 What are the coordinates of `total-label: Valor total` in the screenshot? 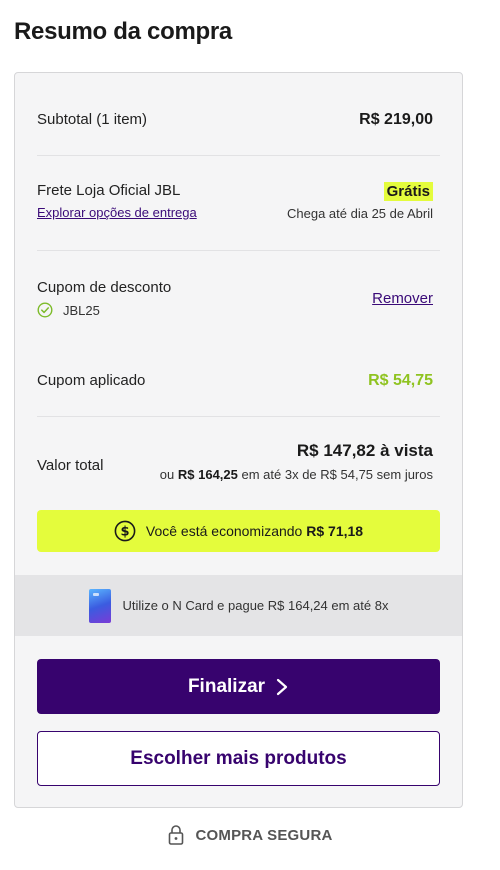 It's located at (70, 465).